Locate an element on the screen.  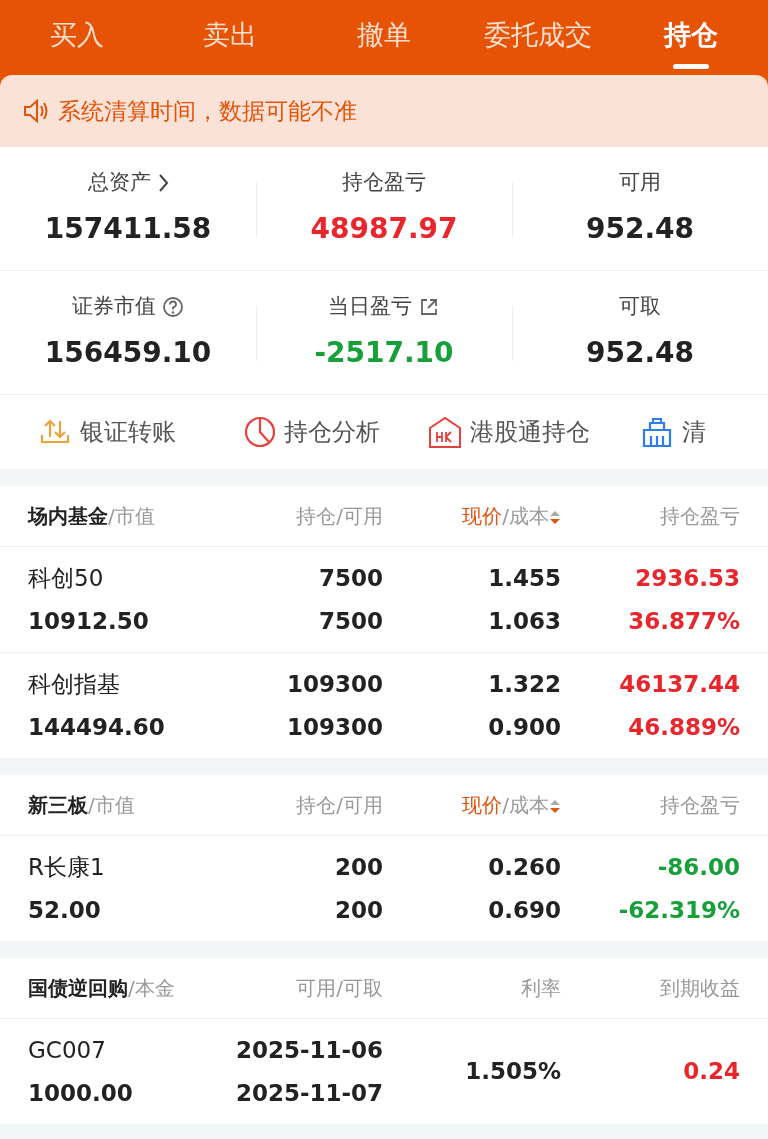
profit-value: 36.877% is located at coordinates (683, 621).